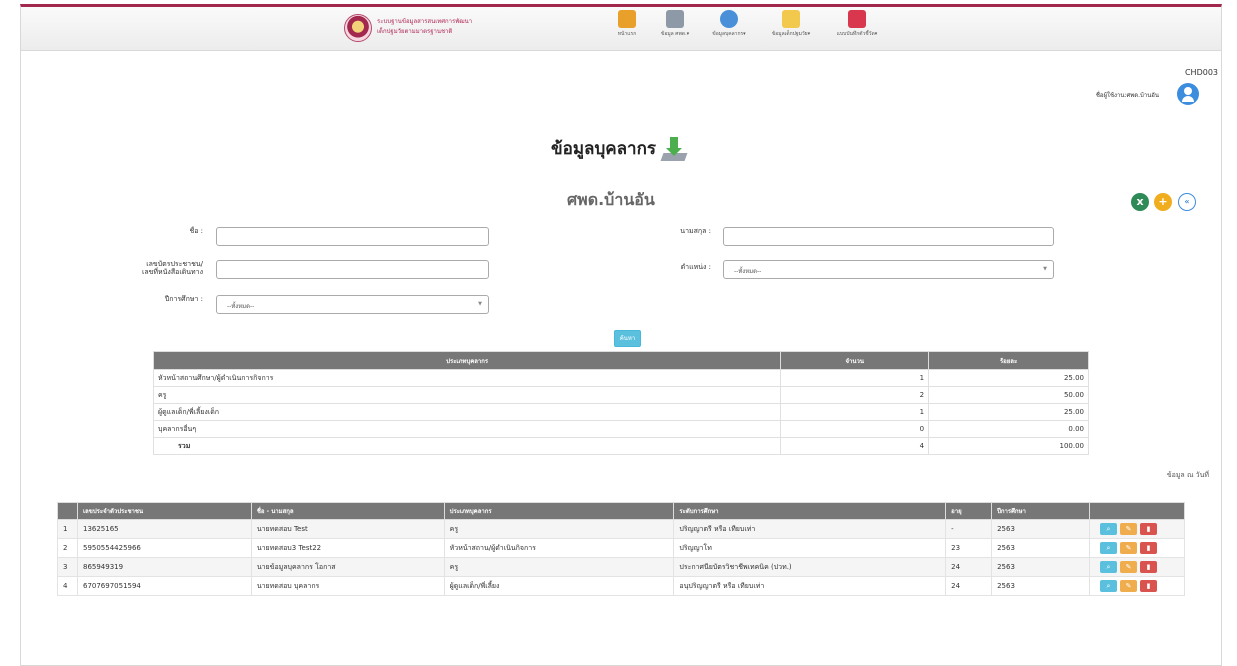  I want to click on first-name-input, so click(352, 236).